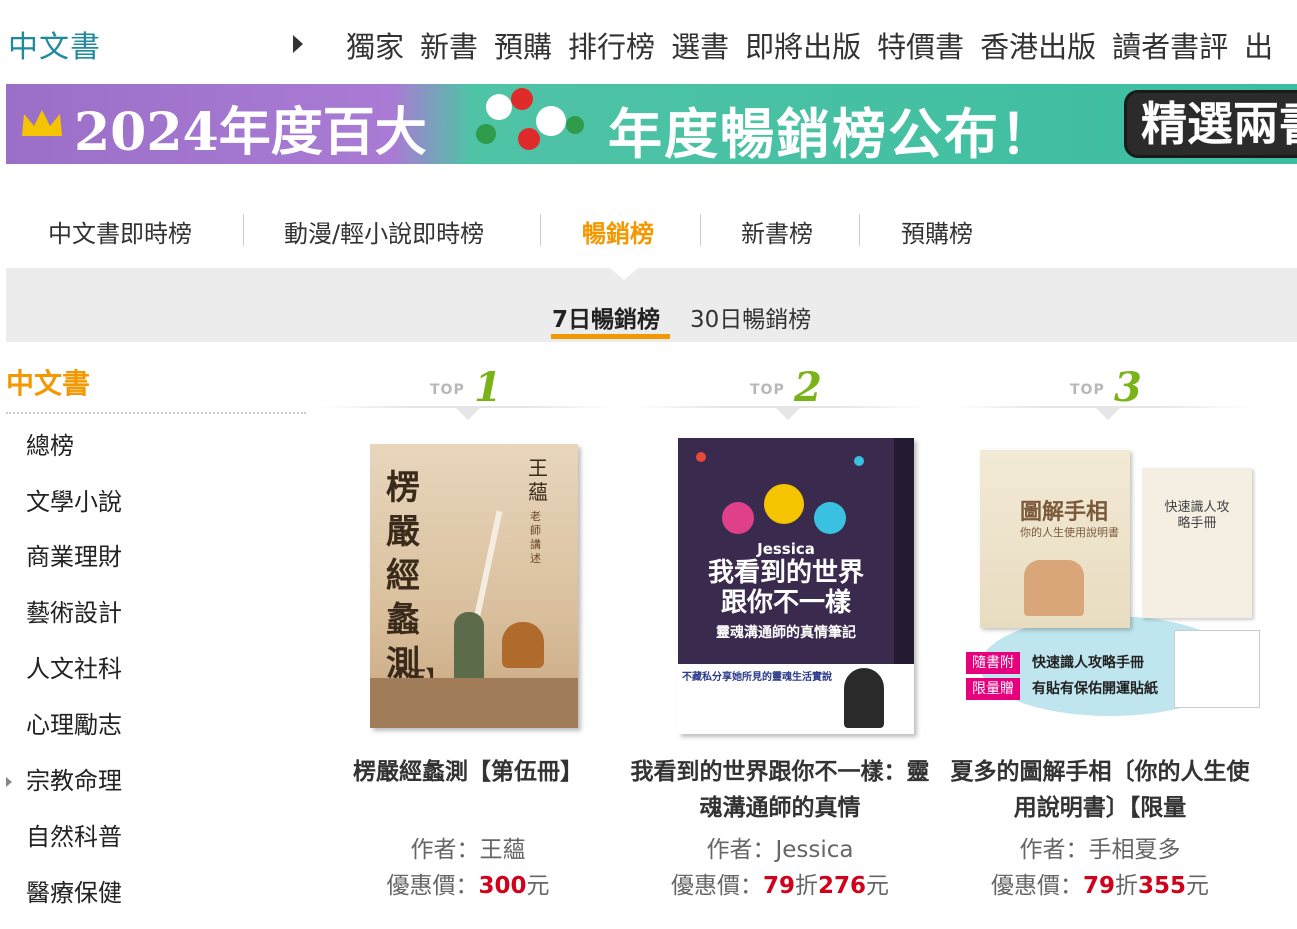  Describe the element at coordinates (1100, 790) in the screenshot. I see `book-title: 夏多的圖解手相〔你的人生使用說明書〕【限量` at that location.